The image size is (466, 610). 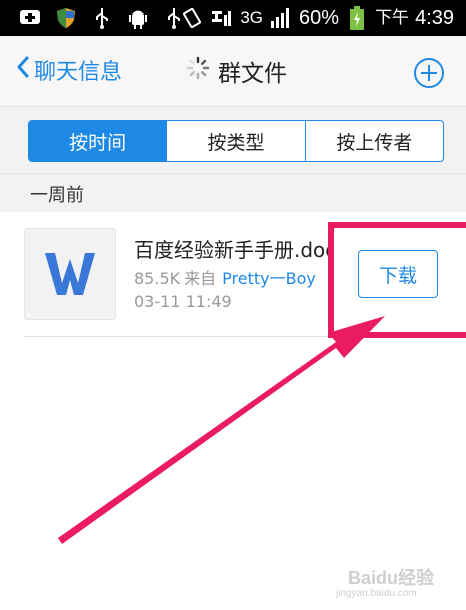 I want to click on network-type: 3G, so click(x=252, y=17).